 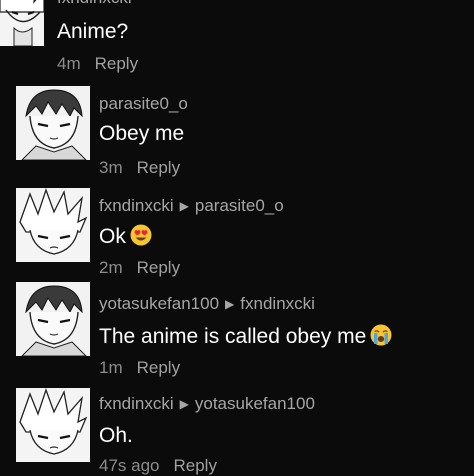 What do you see at coordinates (93, 31) in the screenshot?
I see `comment-text: Anime?` at bounding box center [93, 31].